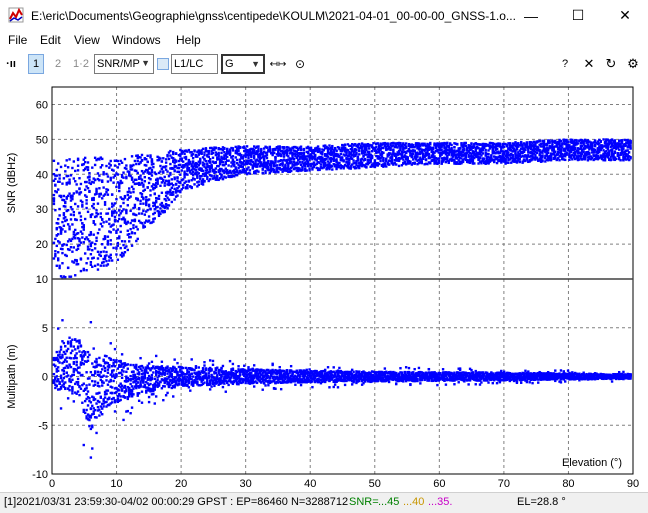 This screenshot has height=513, width=648. I want to click on plot-12-button: 1·2, so click(81, 64).